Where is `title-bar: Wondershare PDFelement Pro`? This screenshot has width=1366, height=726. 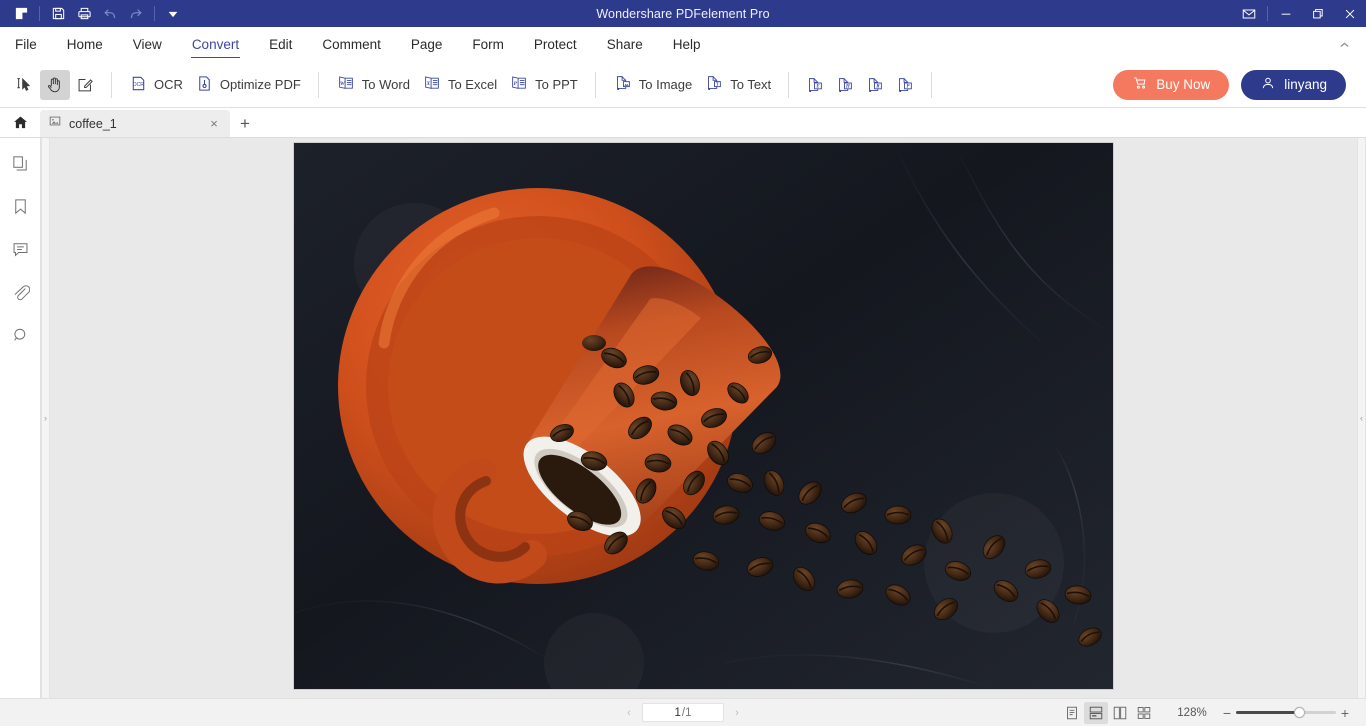 title-bar: Wondershare PDFelement Pro is located at coordinates (683, 13).